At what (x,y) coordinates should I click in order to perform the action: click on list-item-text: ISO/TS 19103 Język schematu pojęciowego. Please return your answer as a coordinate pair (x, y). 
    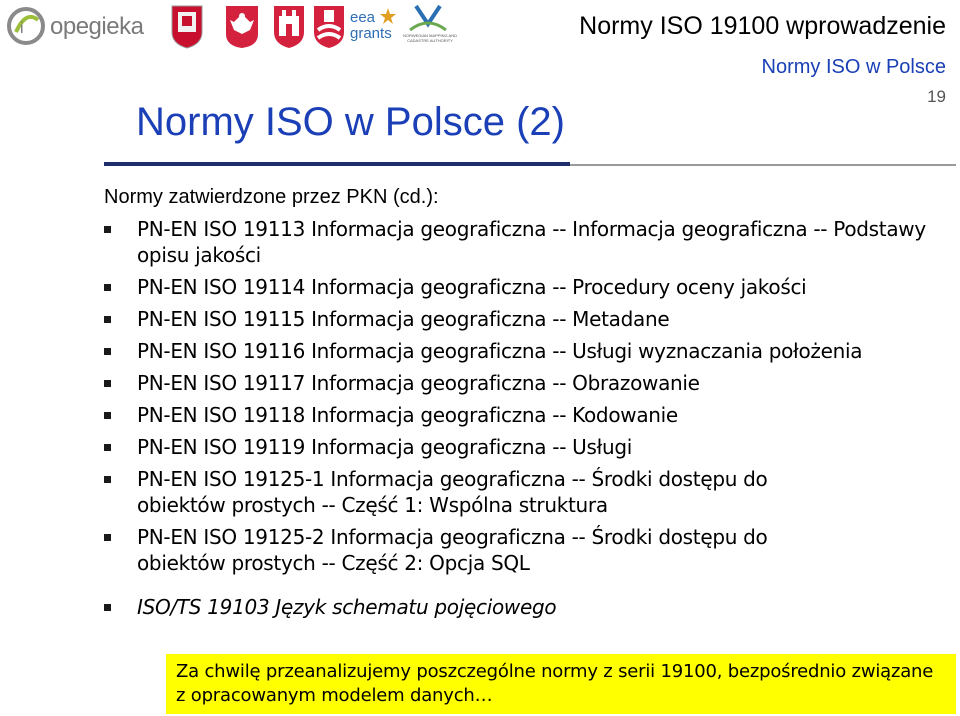
    Looking at the image, I should click on (347, 607).